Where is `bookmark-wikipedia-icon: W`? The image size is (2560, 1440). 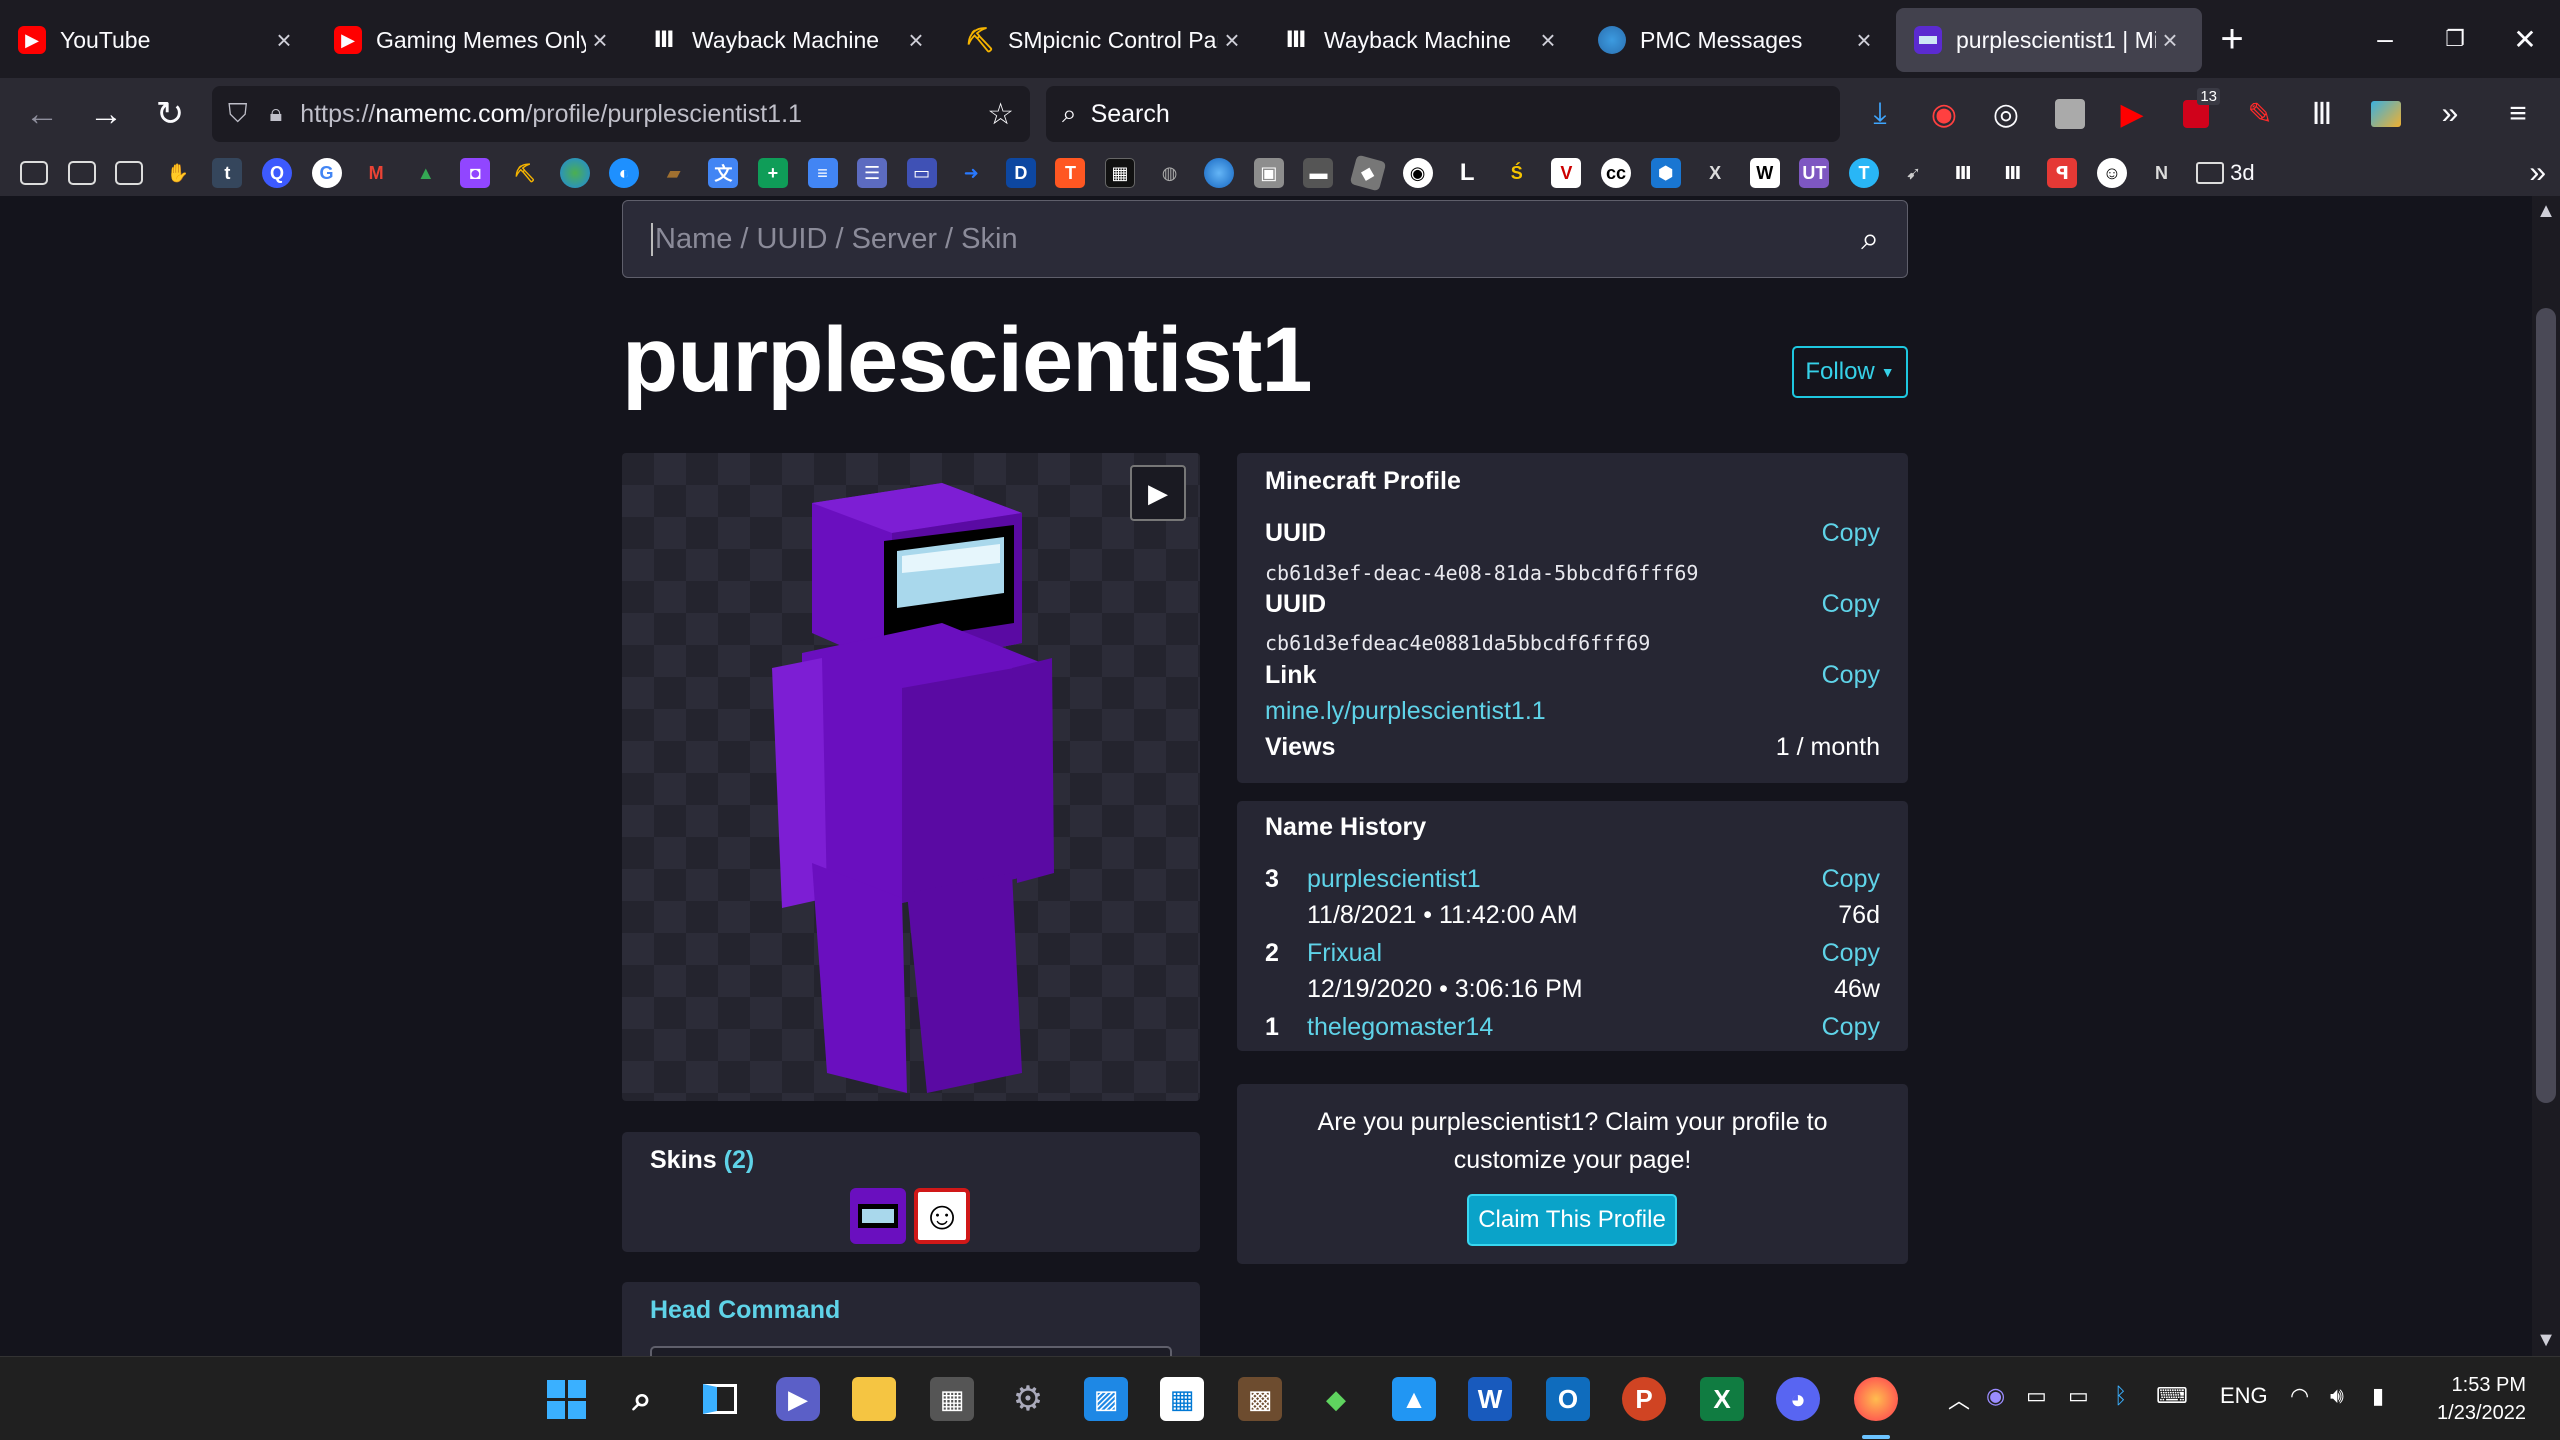 bookmark-wikipedia-icon: W is located at coordinates (1764, 173).